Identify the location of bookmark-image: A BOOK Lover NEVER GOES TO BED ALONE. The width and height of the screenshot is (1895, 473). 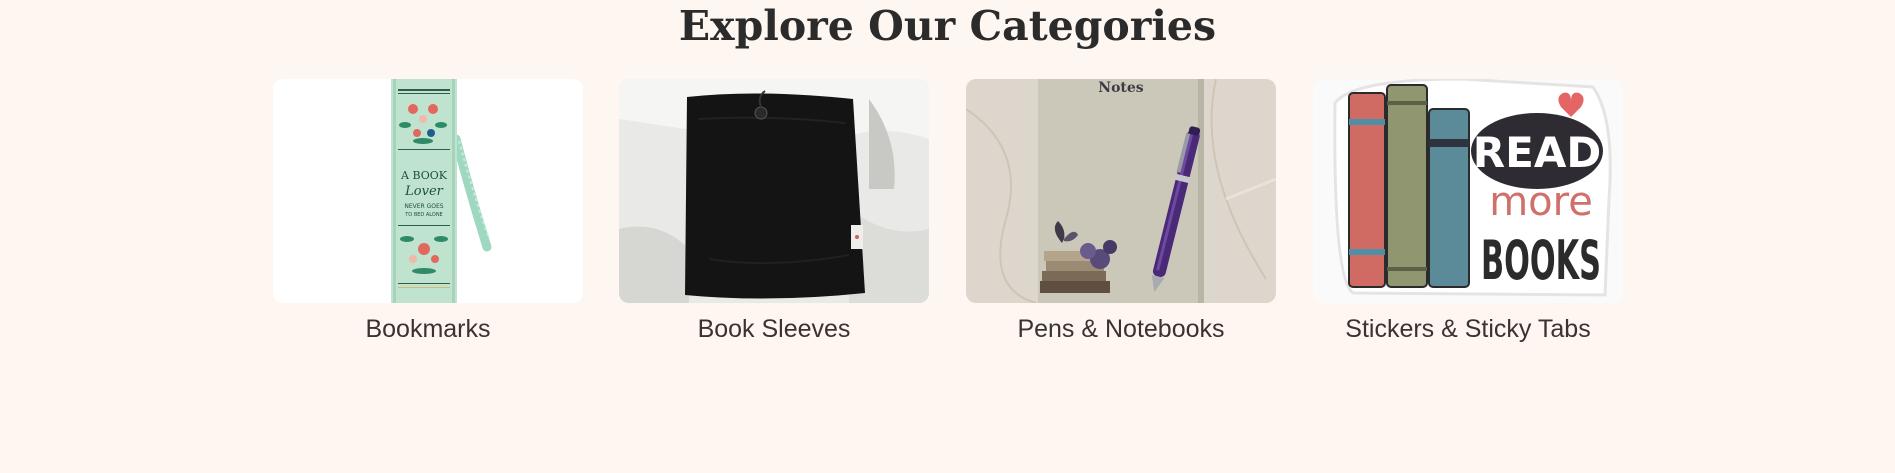
(428, 191).